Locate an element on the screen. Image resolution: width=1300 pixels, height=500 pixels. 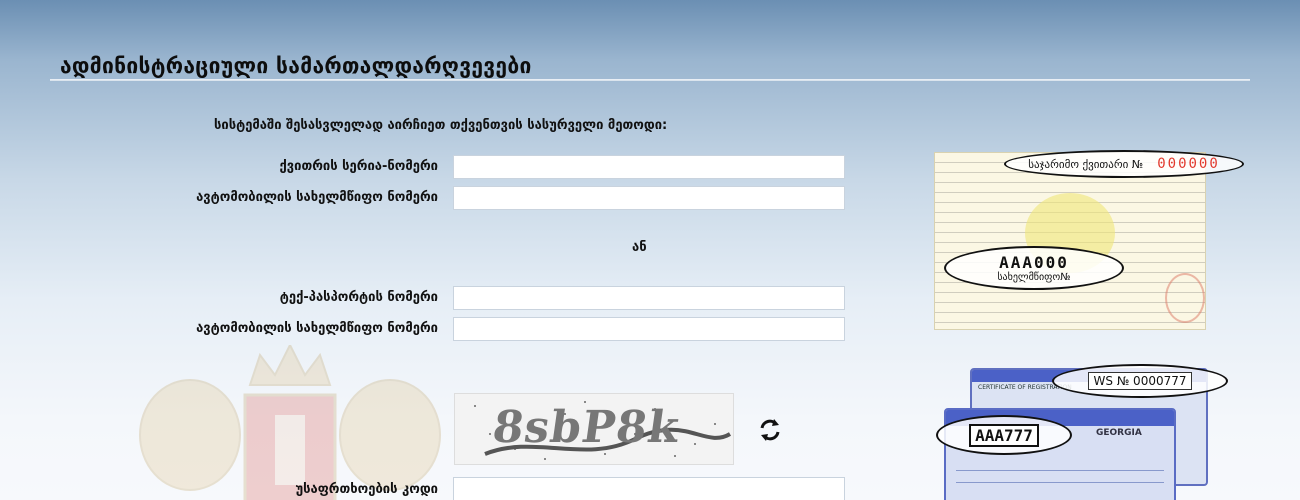
tech-passport-plate: AAA777 is located at coordinates (1004, 435).